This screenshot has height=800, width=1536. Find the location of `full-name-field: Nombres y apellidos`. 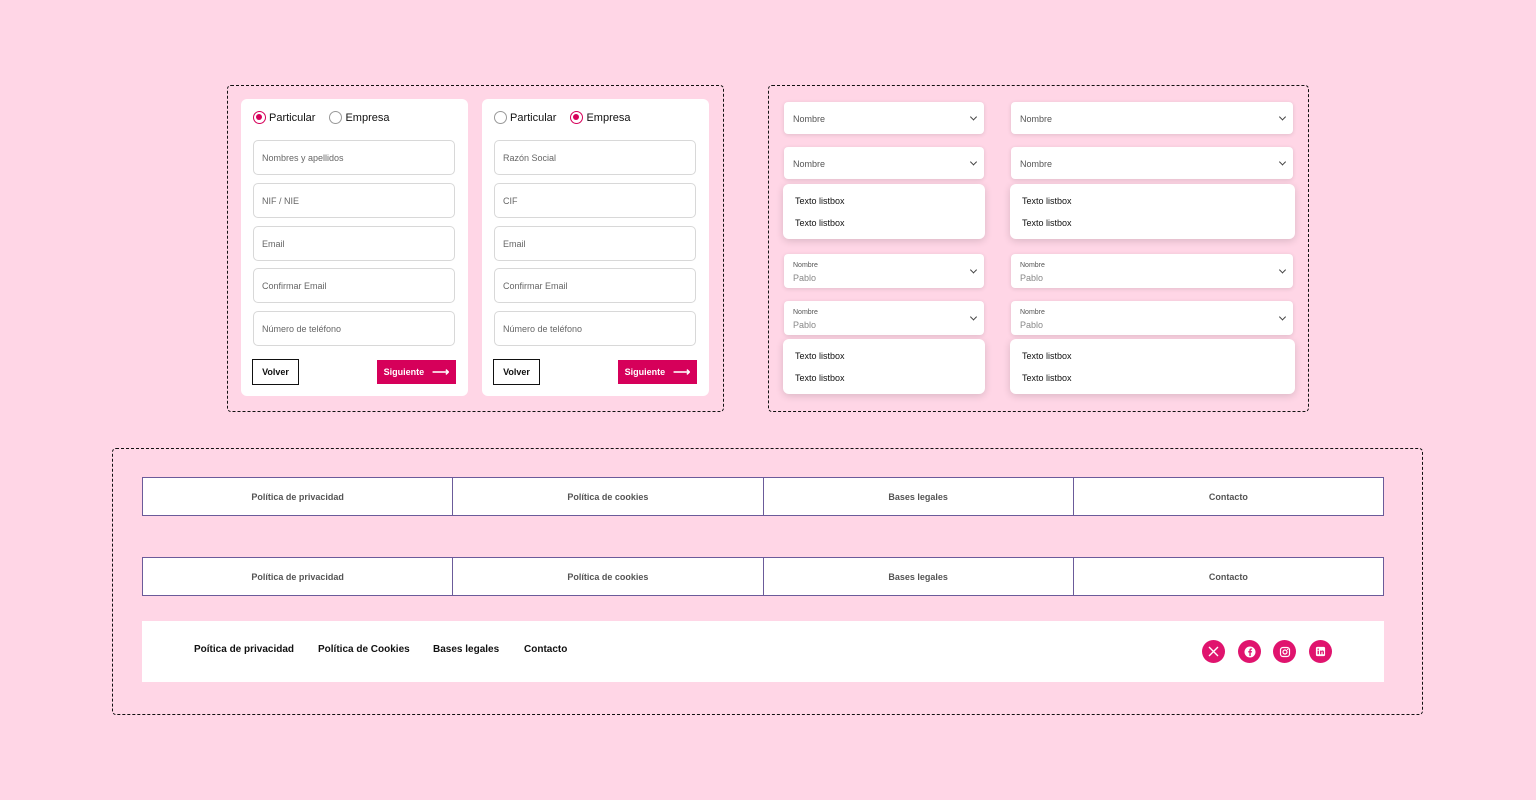

full-name-field: Nombres y apellidos is located at coordinates (354, 157).